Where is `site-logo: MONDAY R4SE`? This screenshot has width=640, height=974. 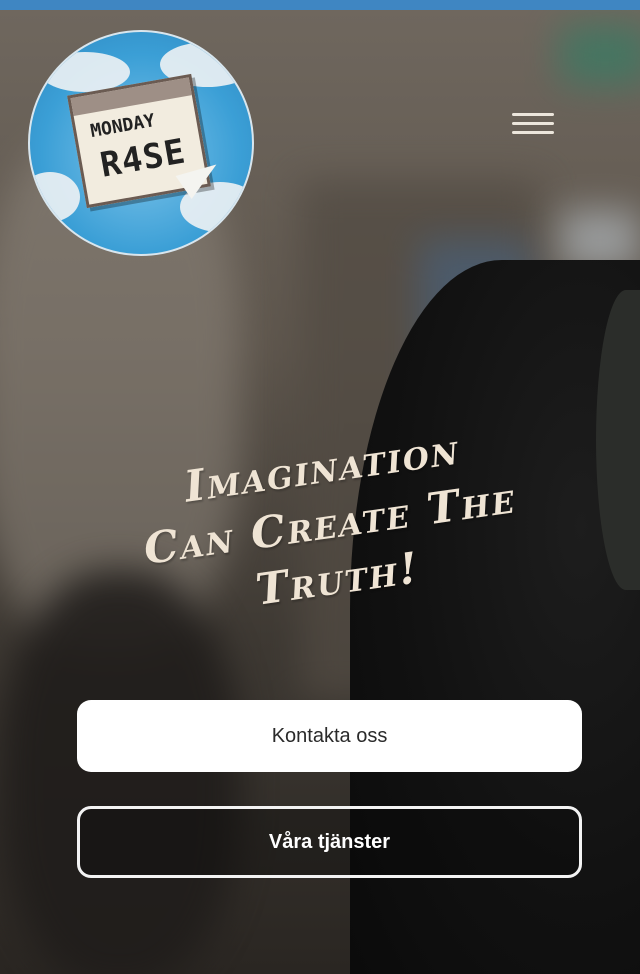
site-logo: MONDAY R4SE is located at coordinates (141, 143).